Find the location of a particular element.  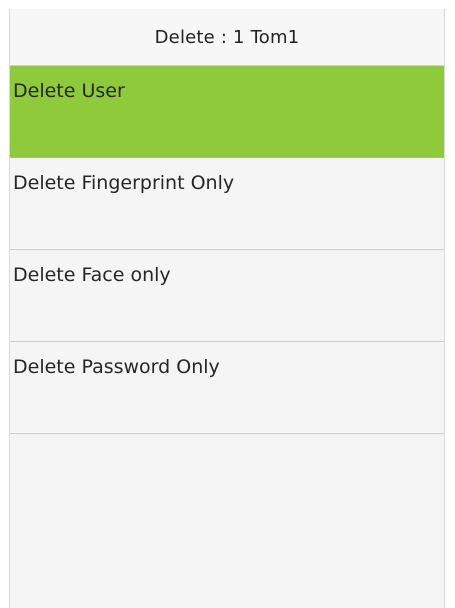

menu-item-label: Delete User is located at coordinates (69, 91).